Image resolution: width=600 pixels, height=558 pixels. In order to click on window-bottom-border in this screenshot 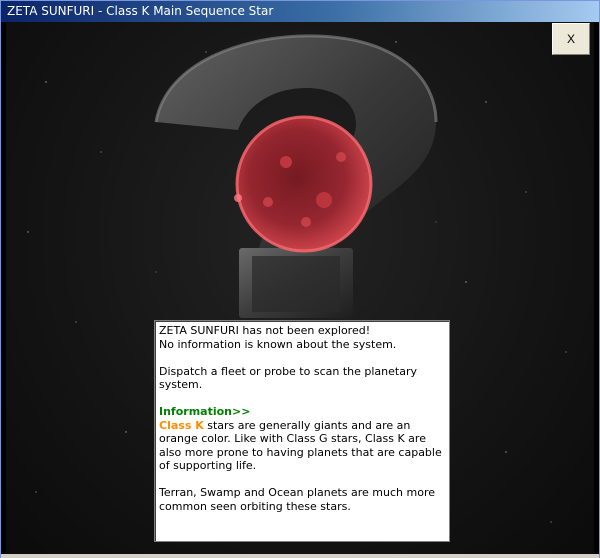, I will do `click(300, 556)`.